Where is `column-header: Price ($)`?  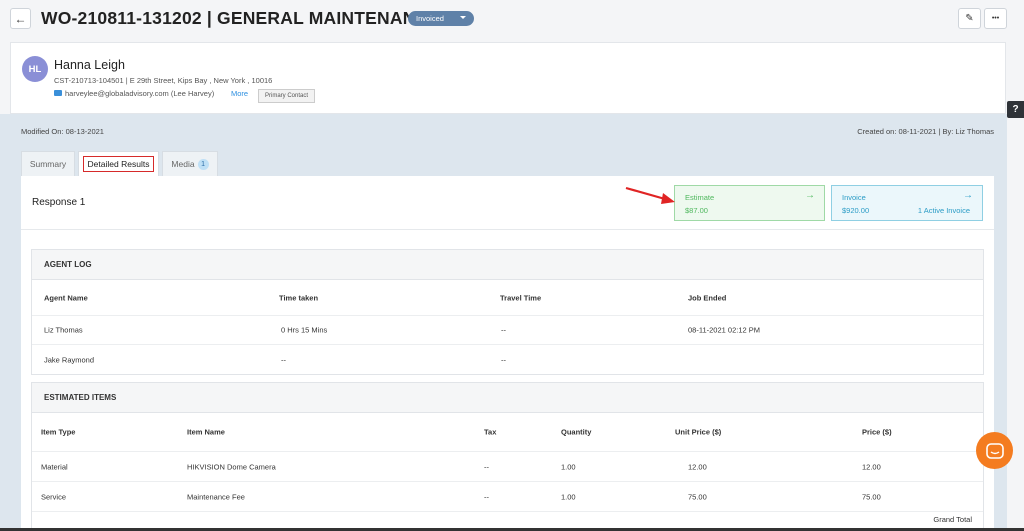
column-header: Price ($) is located at coordinates (877, 432).